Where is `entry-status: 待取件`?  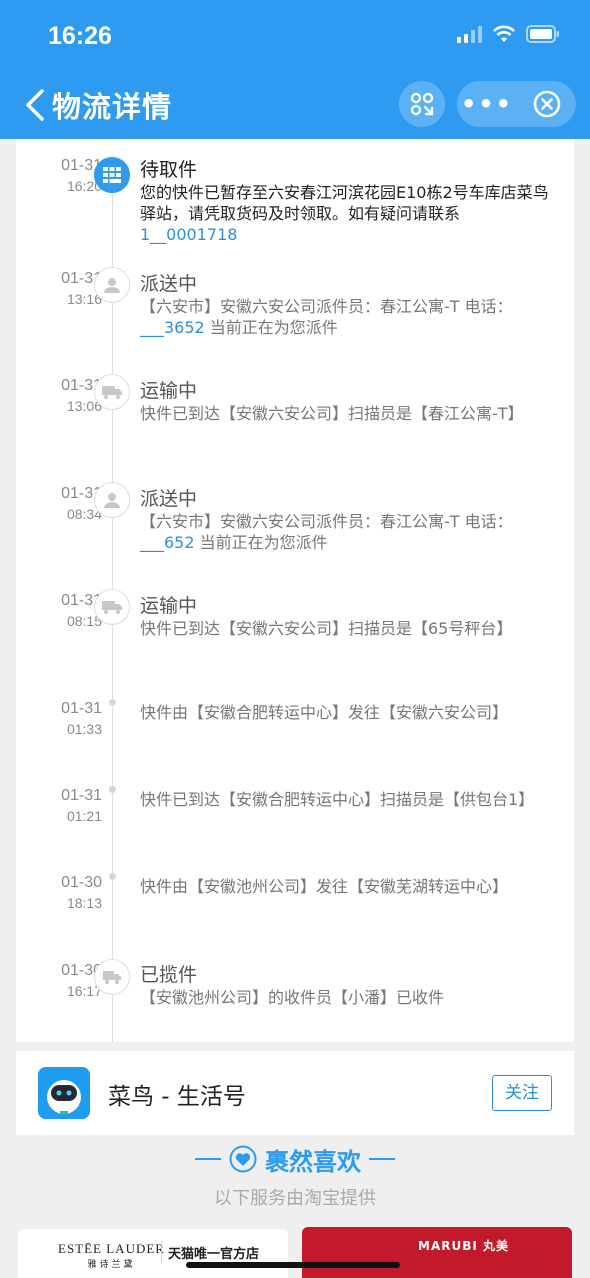 entry-status: 待取件 is located at coordinates (169, 170).